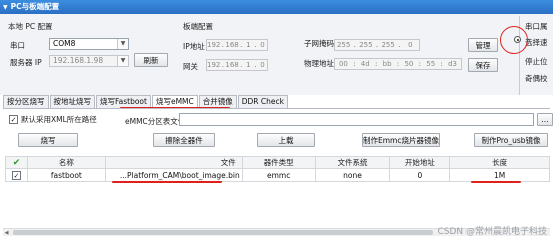 The width and height of the screenshot is (553, 240). I want to click on annotation-underline-file, so click(167, 182).